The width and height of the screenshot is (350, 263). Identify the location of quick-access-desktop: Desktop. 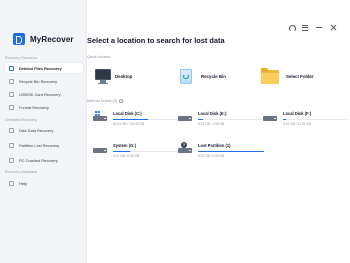
(112, 76).